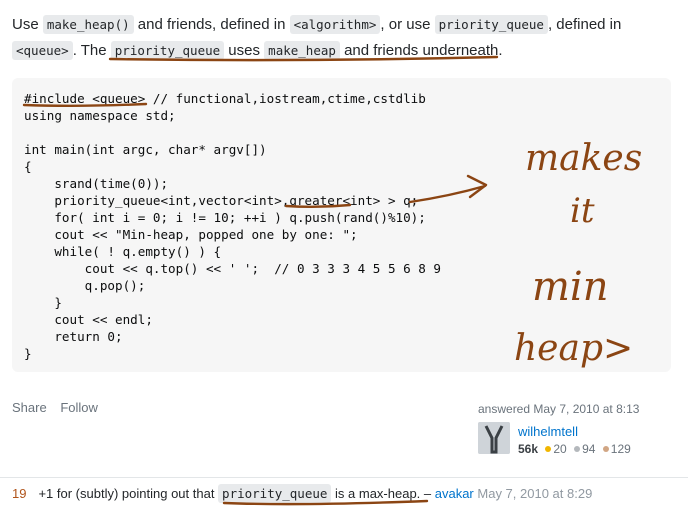  I want to click on code-line: srand(time(0));, so click(96, 183).